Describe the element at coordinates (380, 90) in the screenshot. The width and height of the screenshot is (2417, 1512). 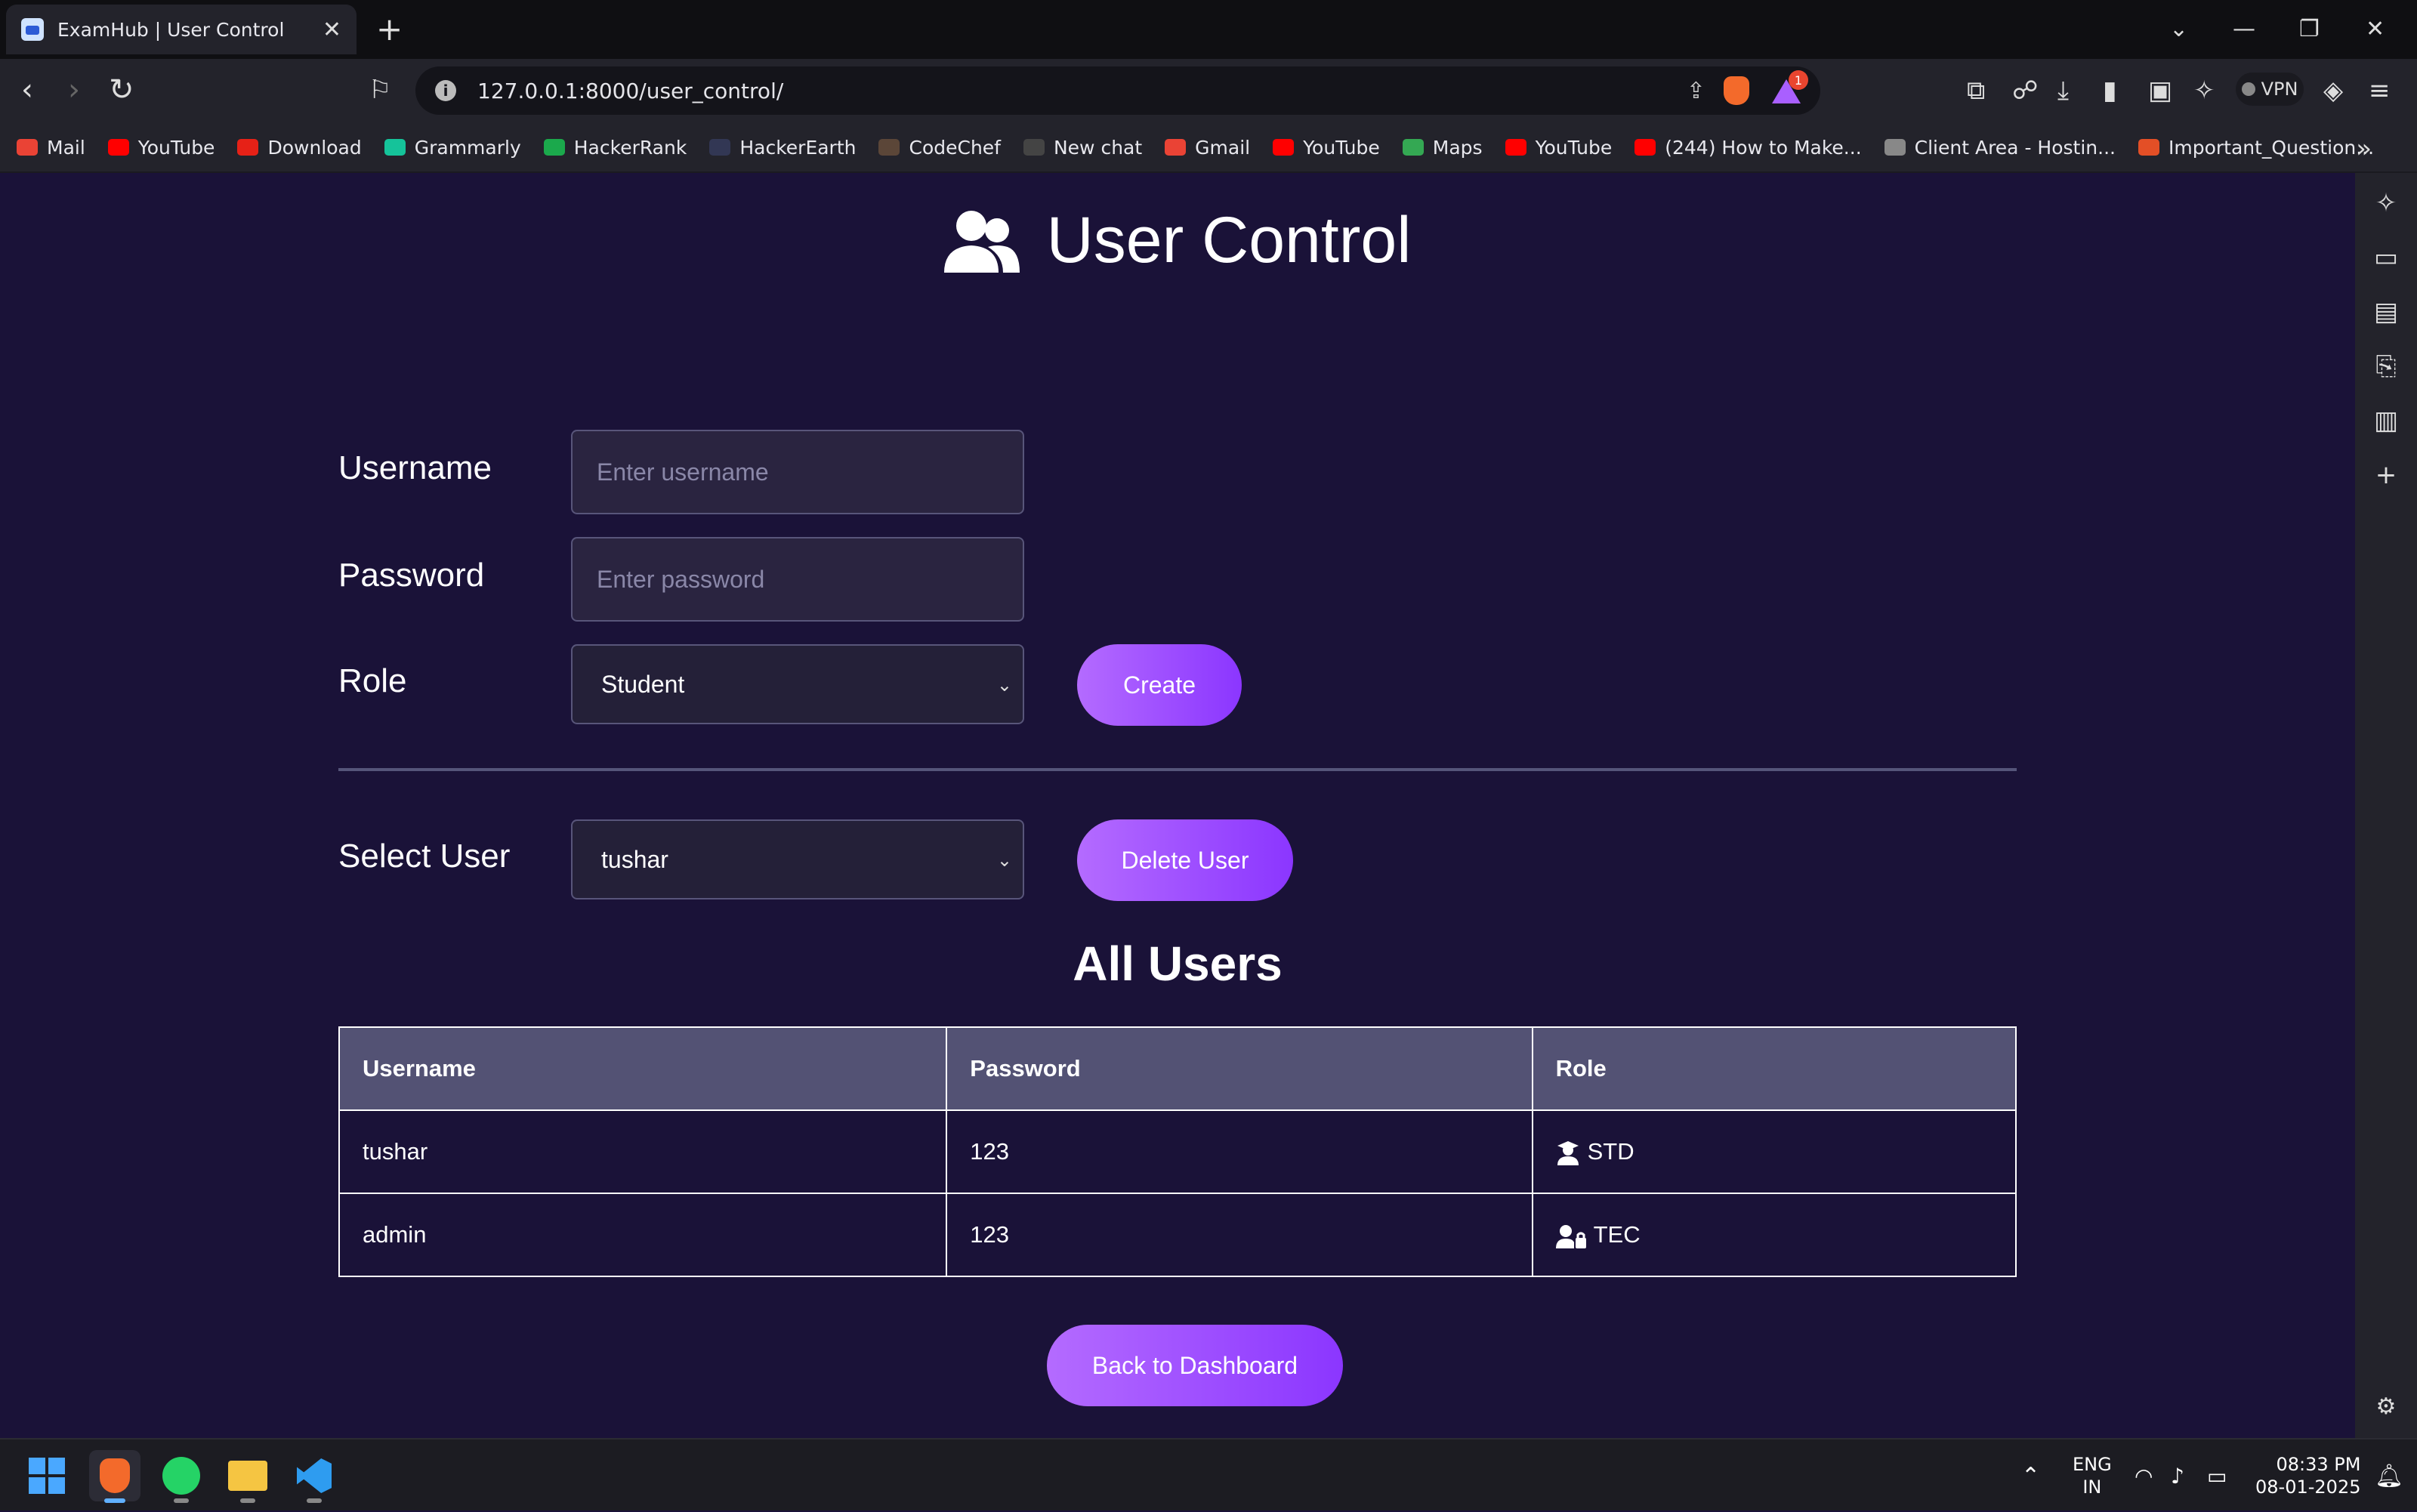
I see `bookmark-icon: ⚐` at that location.